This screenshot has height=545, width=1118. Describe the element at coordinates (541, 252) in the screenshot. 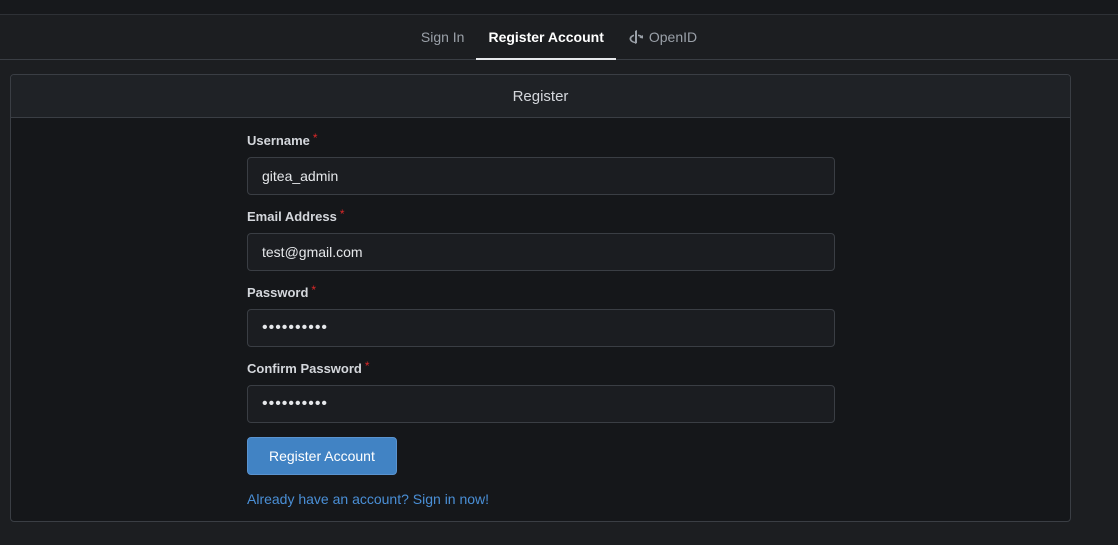

I see `email-input` at that location.